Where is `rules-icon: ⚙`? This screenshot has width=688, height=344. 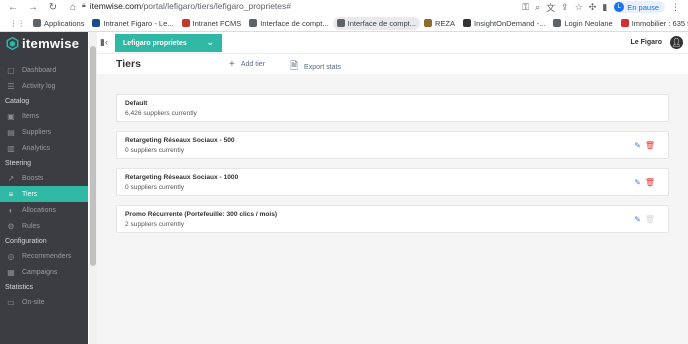 rules-icon: ⚙ is located at coordinates (11, 226).